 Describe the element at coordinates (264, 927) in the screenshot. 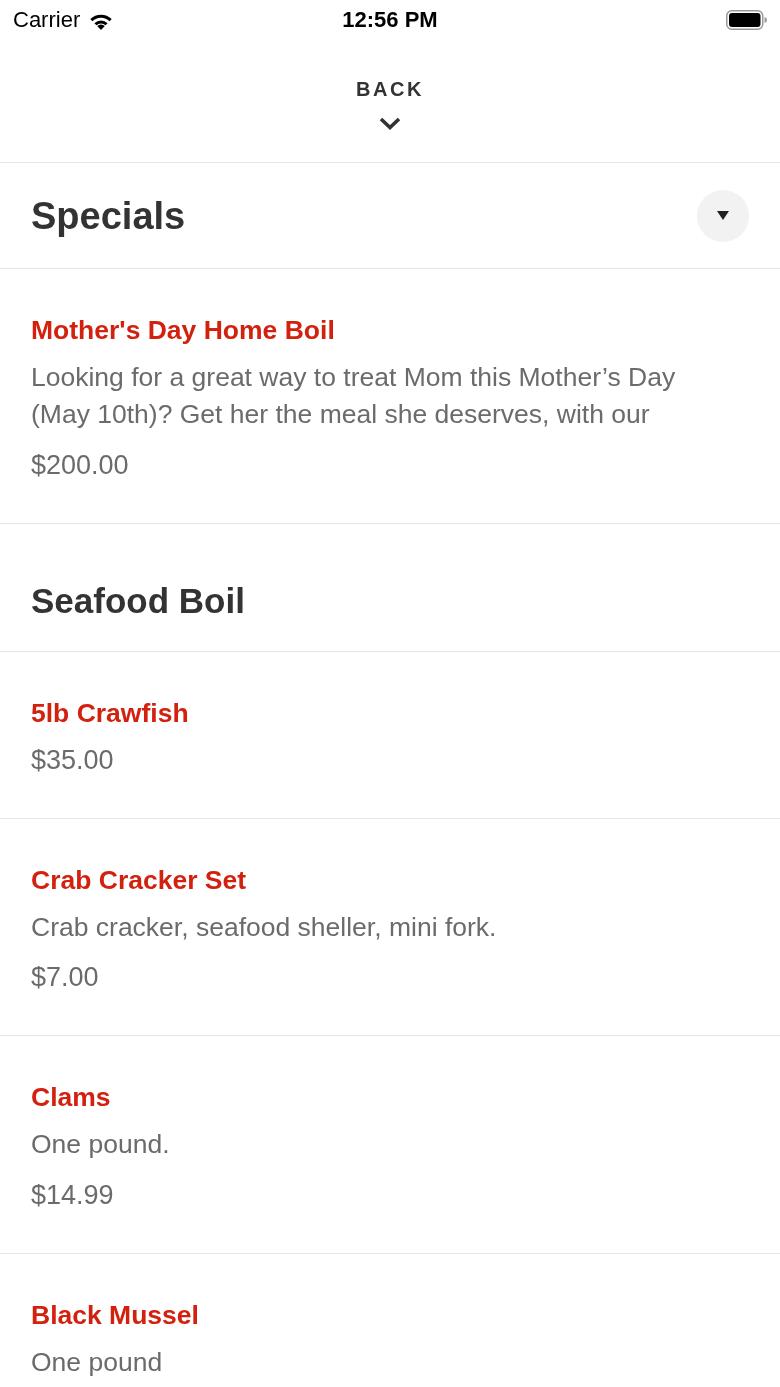

I see `item-description: Crab cracker, seafood sheller, mini fork.` at that location.